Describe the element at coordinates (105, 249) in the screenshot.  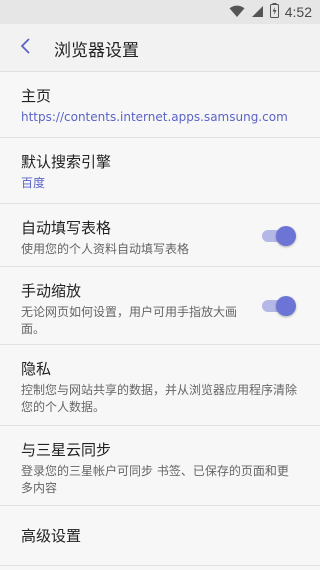
I see `setting-description: 使用您的个人资料自动填写表格` at that location.